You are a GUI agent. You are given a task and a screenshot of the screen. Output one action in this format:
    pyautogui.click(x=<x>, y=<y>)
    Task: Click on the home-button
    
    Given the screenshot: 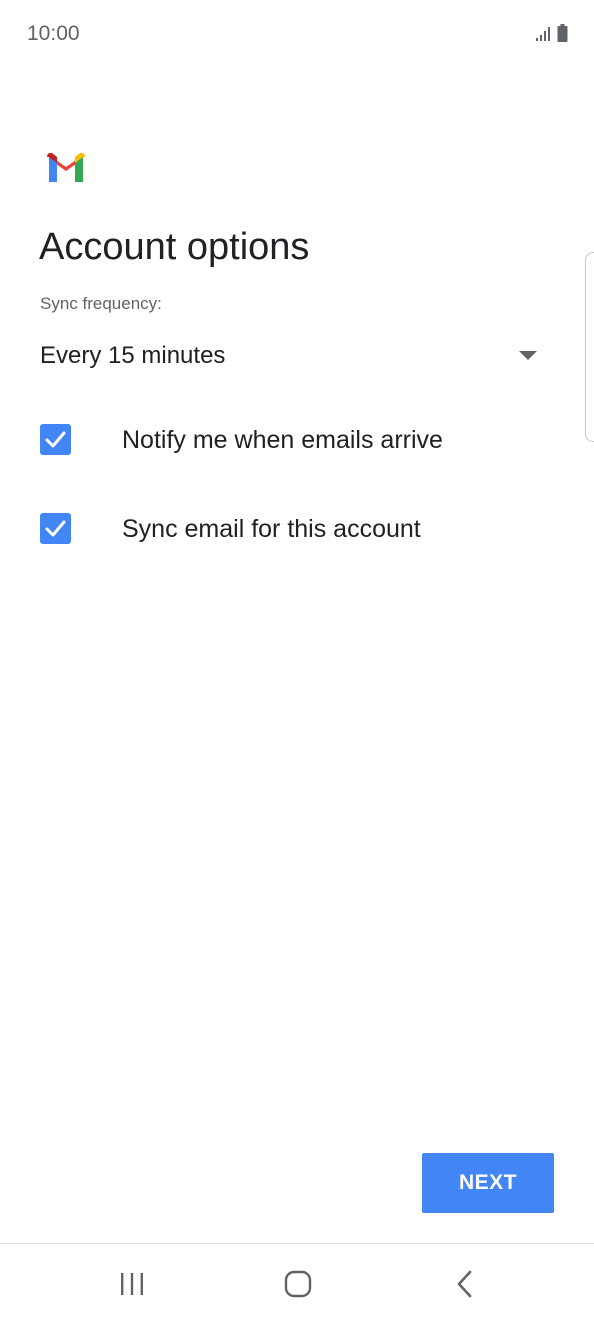 What is the action you would take?
    pyautogui.click(x=298, y=1283)
    